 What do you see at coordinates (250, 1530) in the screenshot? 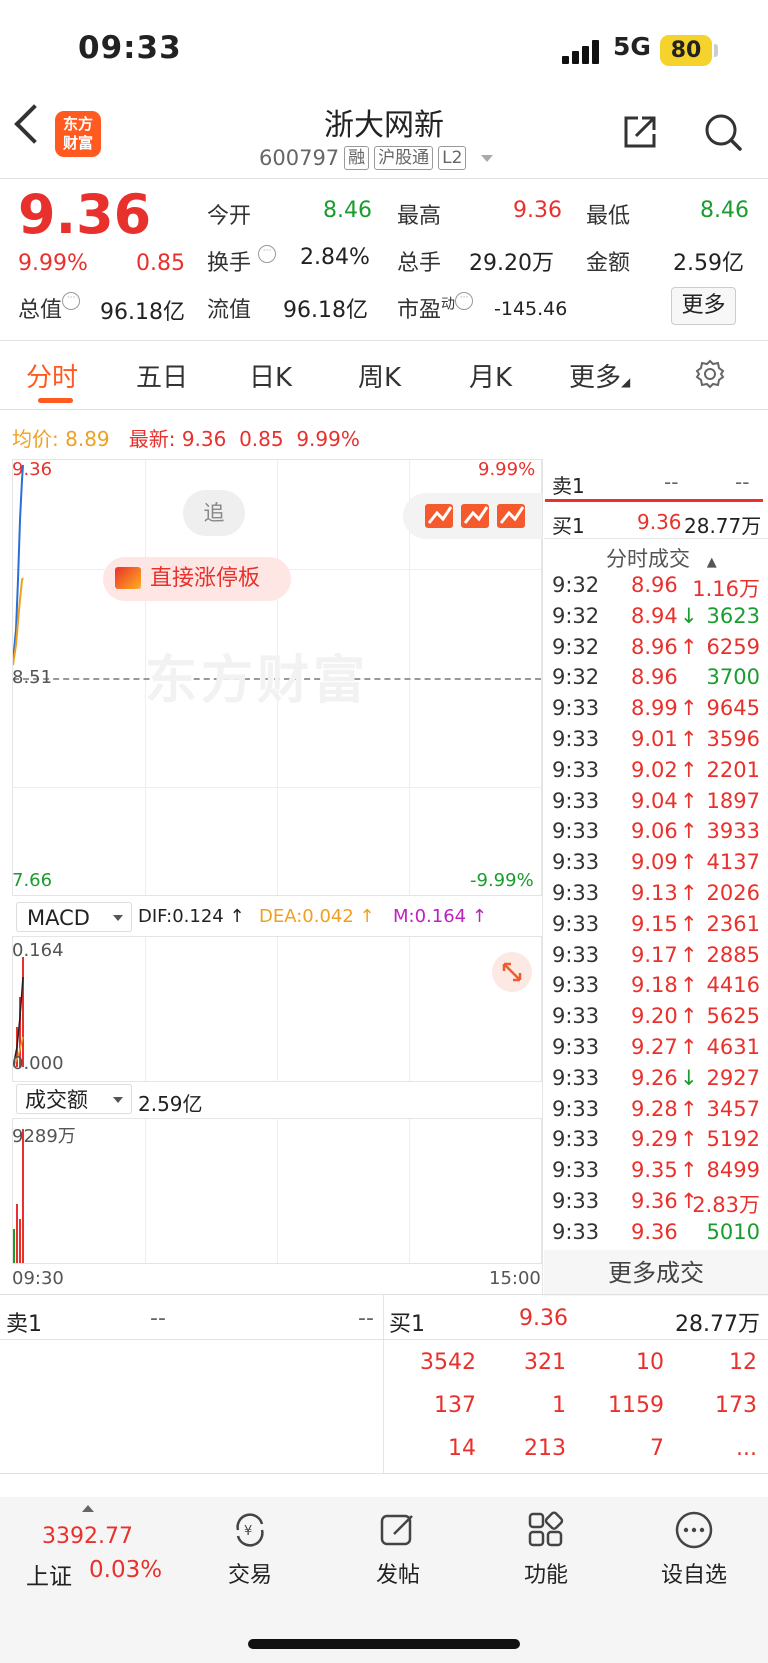
I see `trade-icon: ¥` at bounding box center [250, 1530].